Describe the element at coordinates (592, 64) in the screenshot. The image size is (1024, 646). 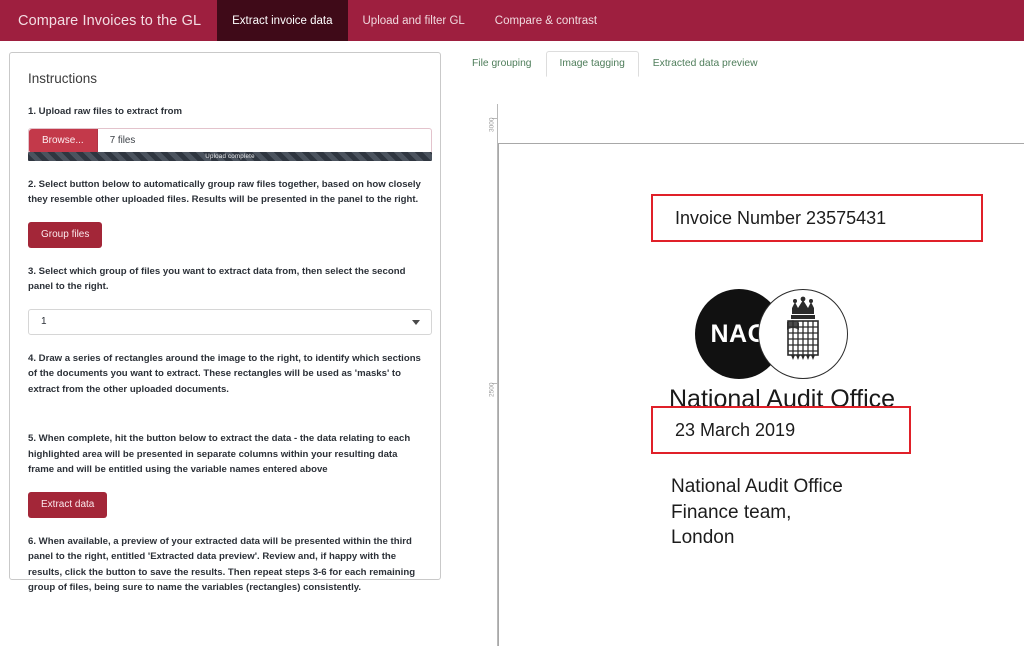
I see `tab-image-tagging: Image tagging` at that location.